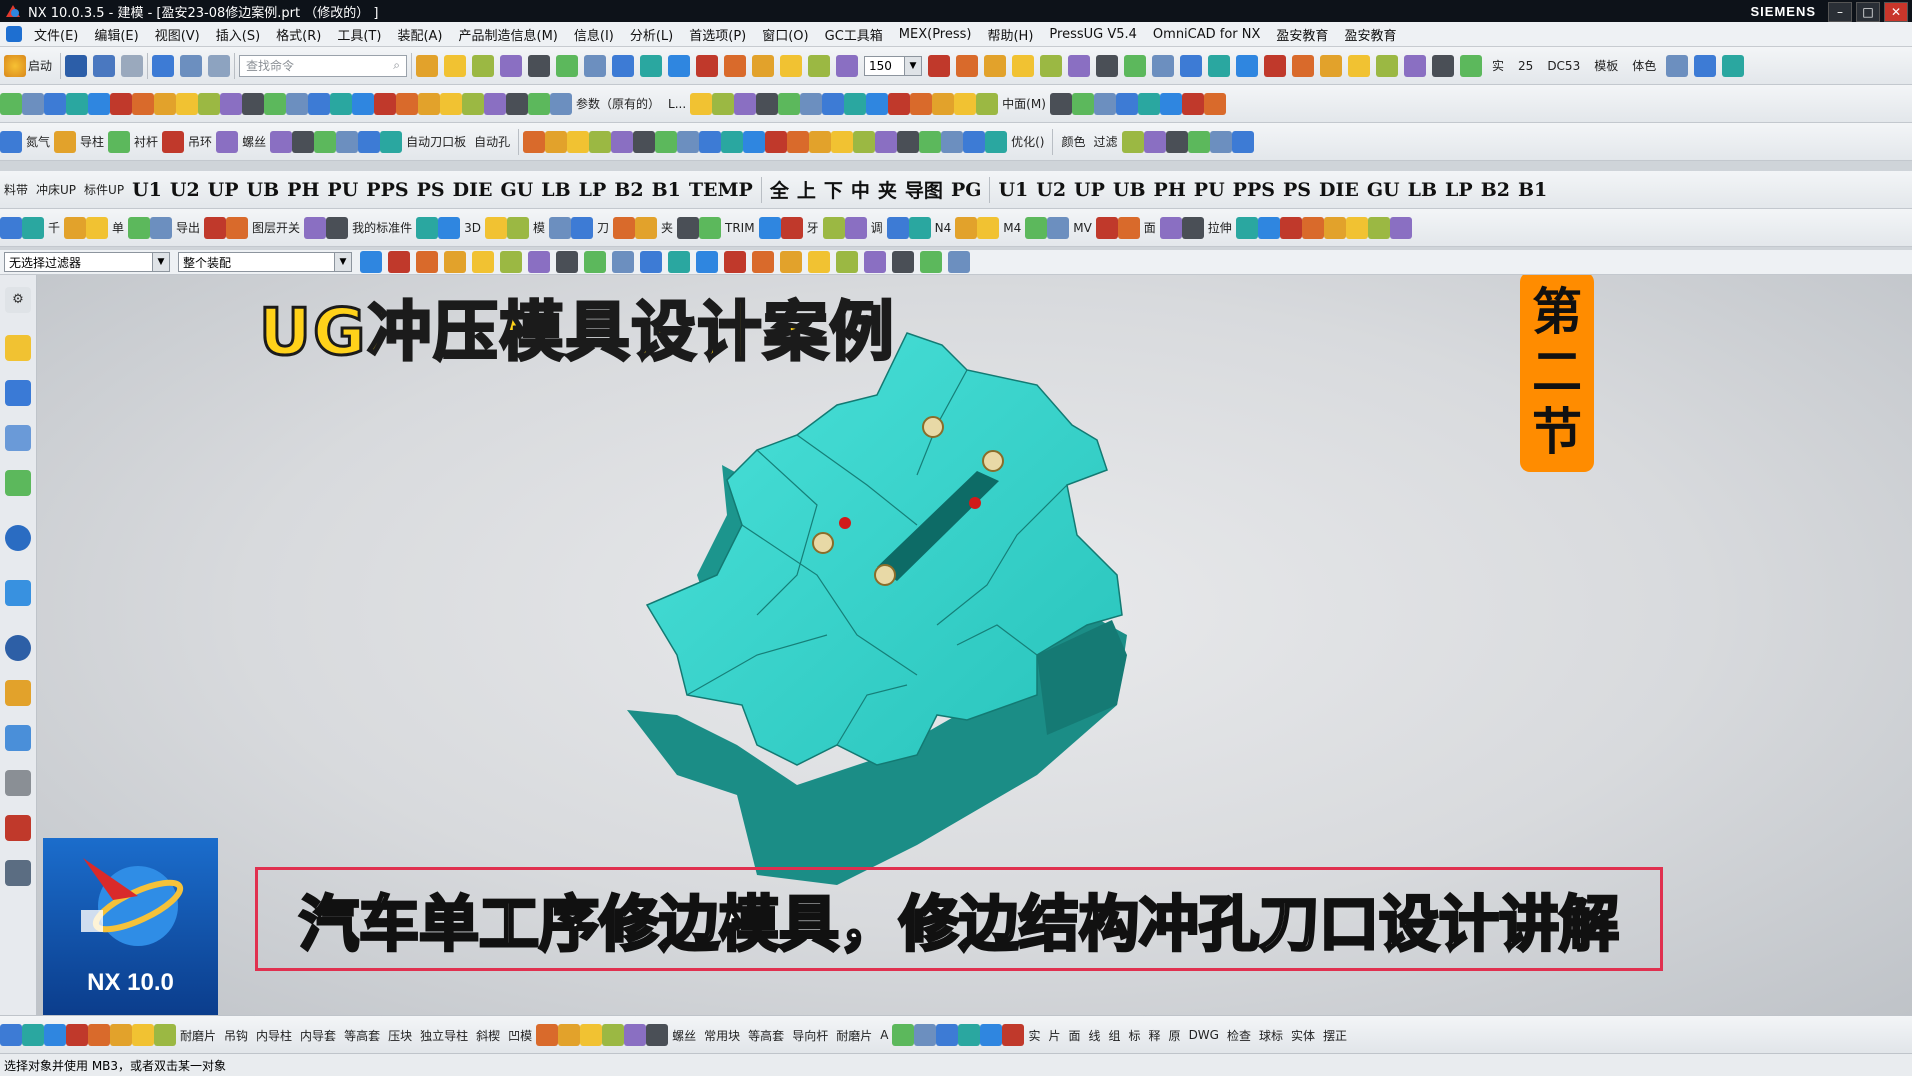 The width and height of the screenshot is (1912, 1076). What do you see at coordinates (303, 190) in the screenshot?
I see `plate-tag-7: PH` at bounding box center [303, 190].